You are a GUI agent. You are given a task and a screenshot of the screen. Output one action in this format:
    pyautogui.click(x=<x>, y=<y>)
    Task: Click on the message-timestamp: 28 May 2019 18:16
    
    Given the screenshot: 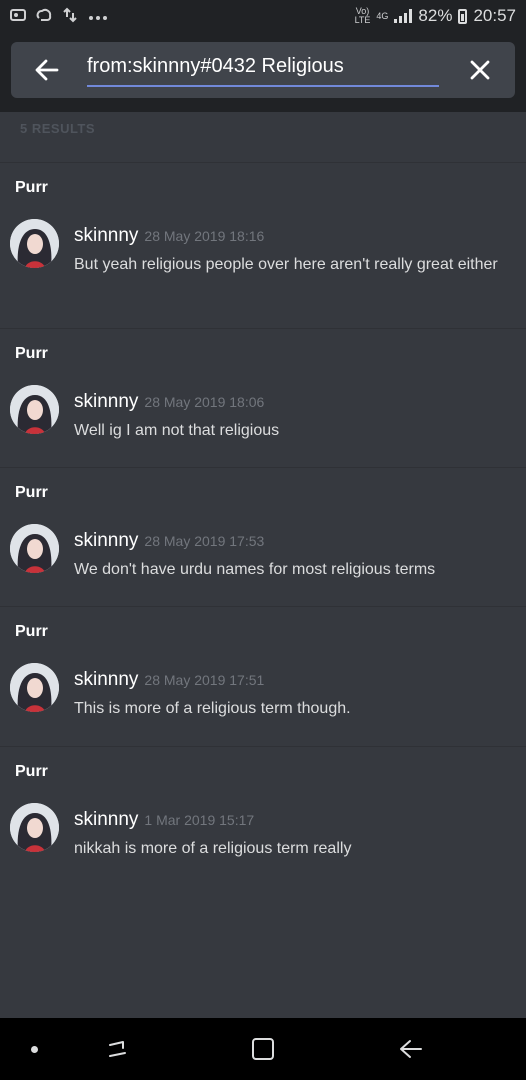 What is the action you would take?
    pyautogui.click(x=204, y=236)
    